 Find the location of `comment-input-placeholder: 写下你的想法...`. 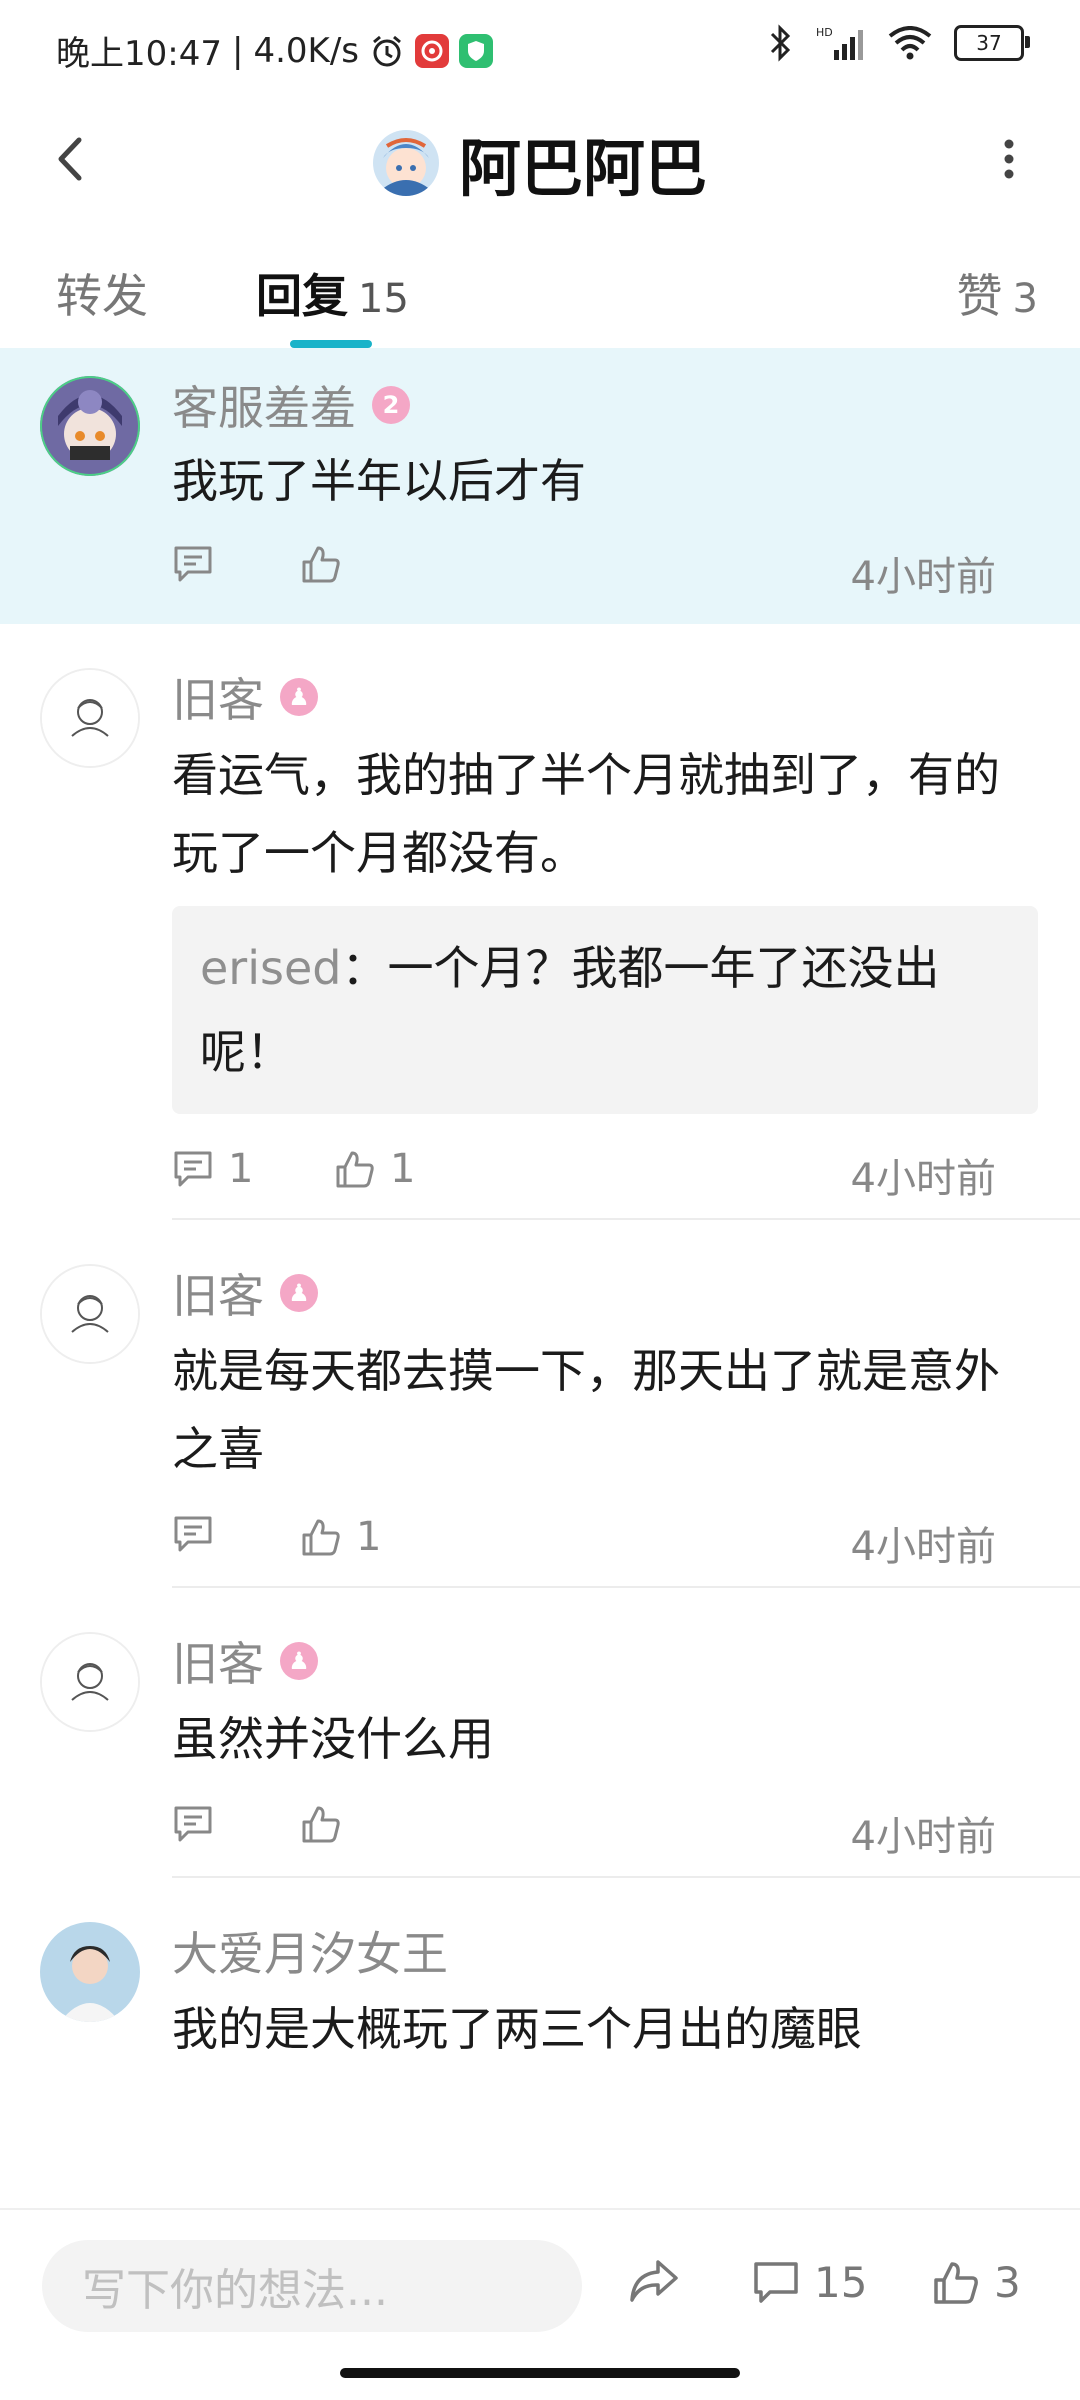

comment-input-placeholder: 写下你的想法... is located at coordinates (235, 2290).